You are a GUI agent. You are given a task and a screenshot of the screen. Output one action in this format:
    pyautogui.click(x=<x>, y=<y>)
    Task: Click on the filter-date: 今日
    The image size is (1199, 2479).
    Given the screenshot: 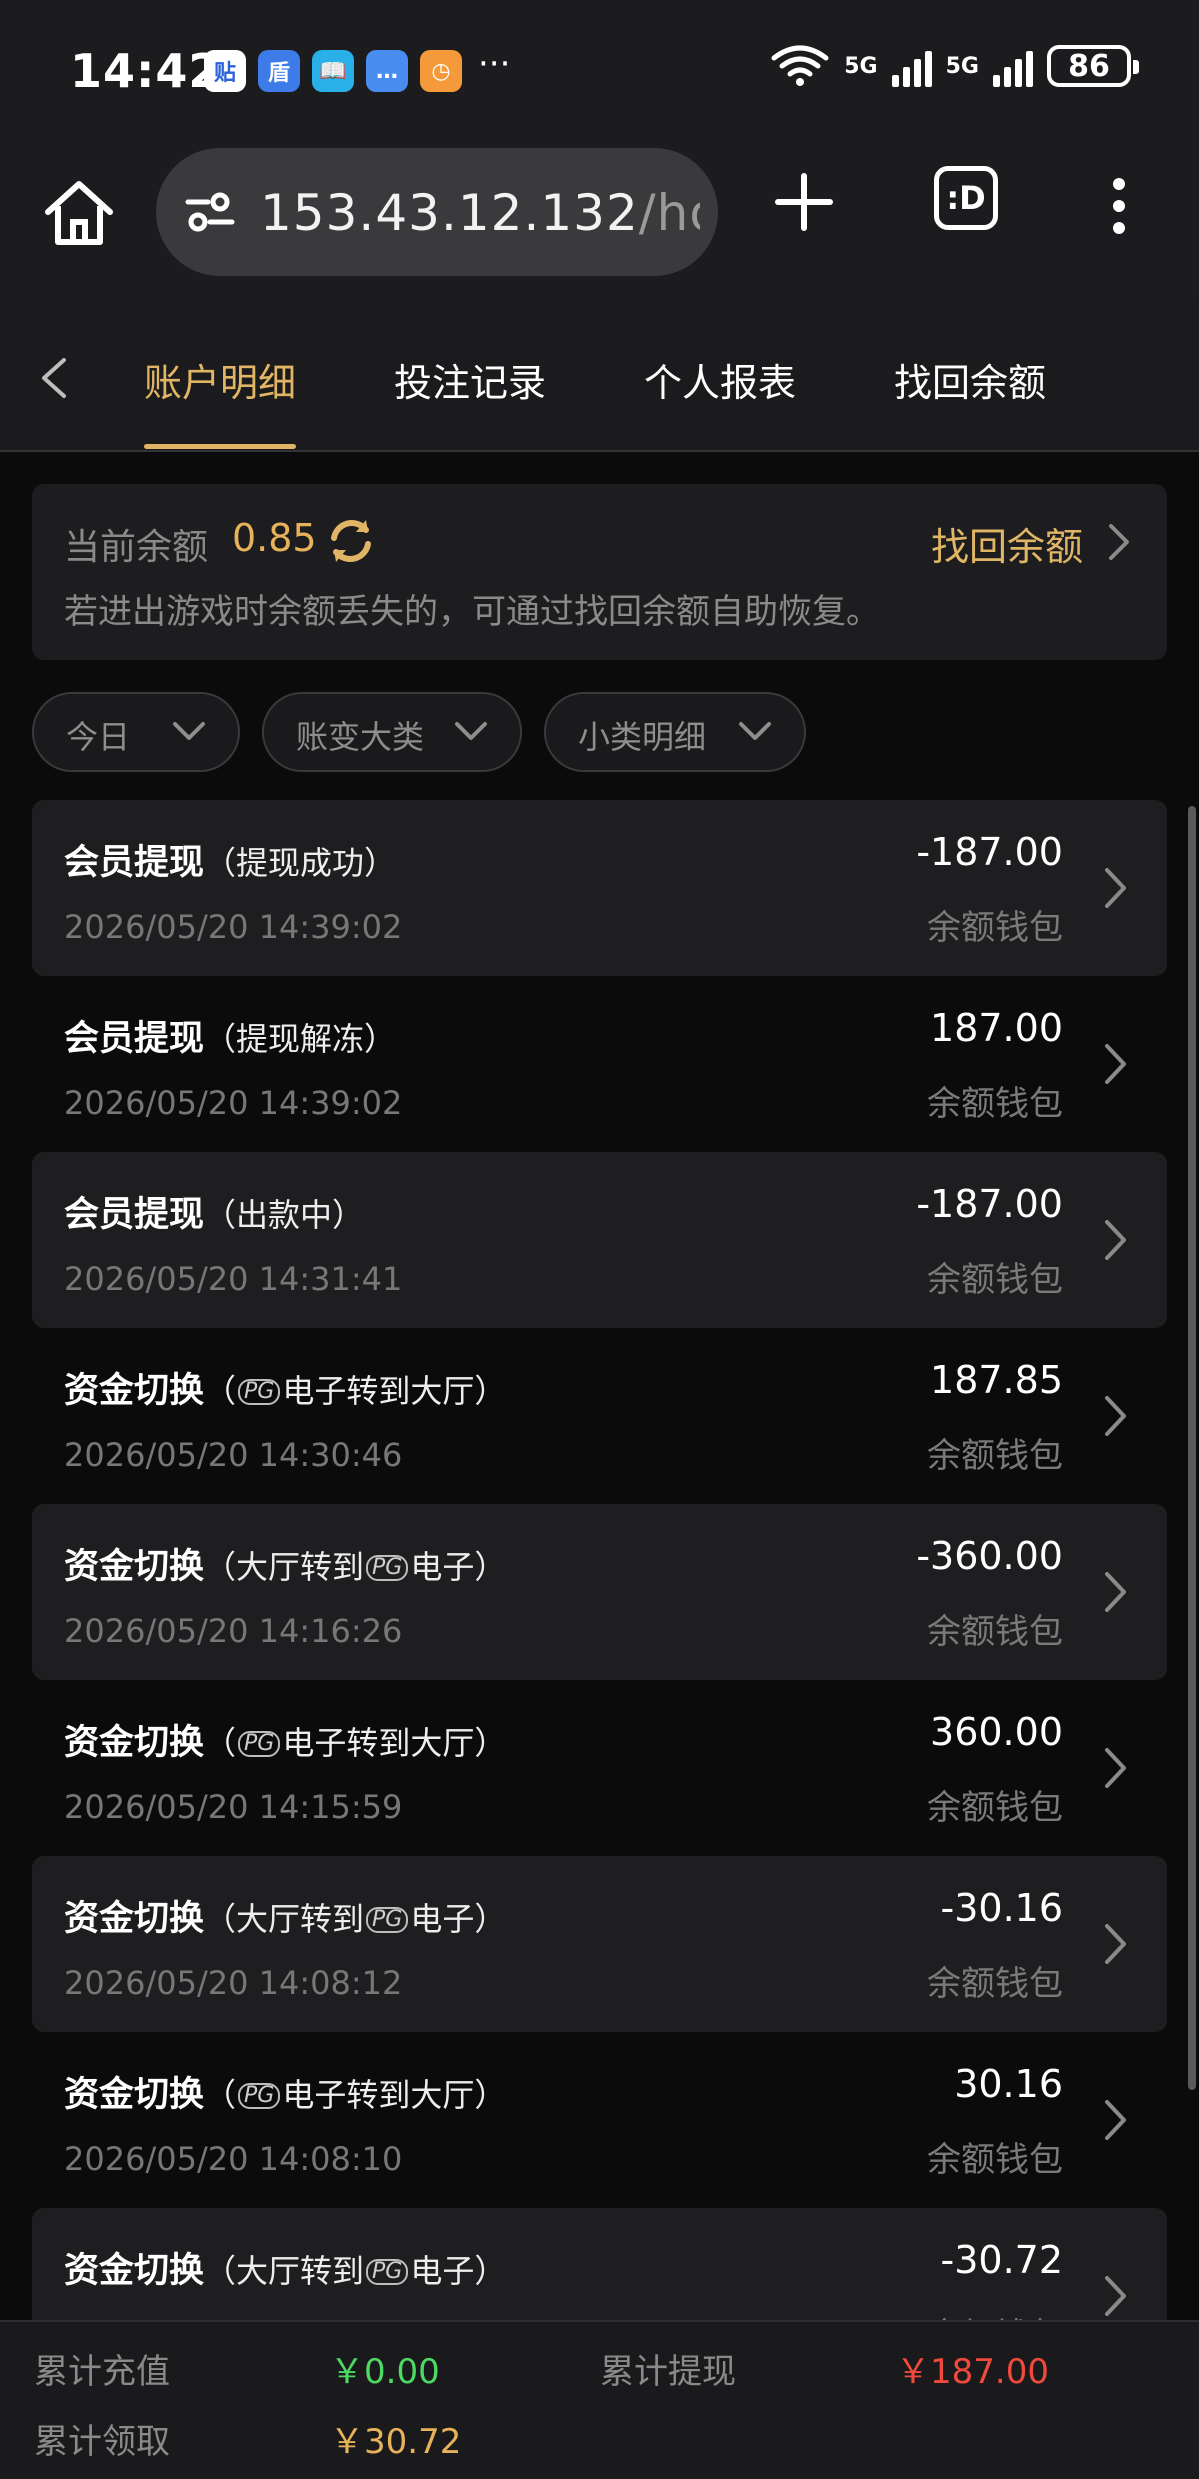 What is the action you would take?
    pyautogui.click(x=136, y=732)
    